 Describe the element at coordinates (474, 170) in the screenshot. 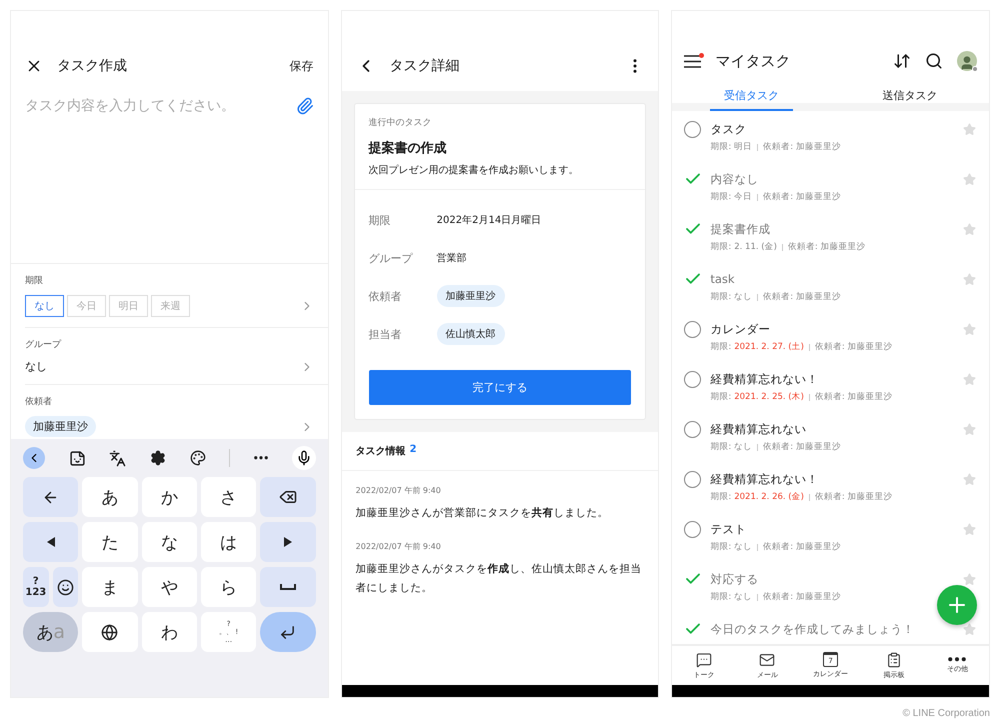

I see `task-description: 次回プレゼン用の提案書を作成お願いします。` at that location.